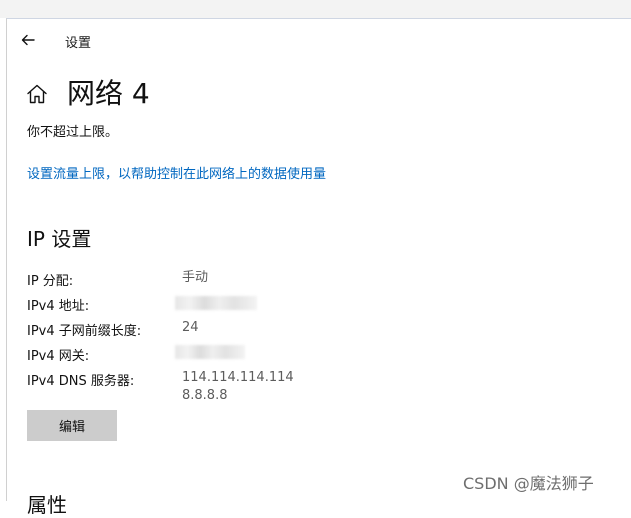 This screenshot has width=631, height=518. What do you see at coordinates (59, 239) in the screenshot?
I see `ip-settings-heading: IP 设置` at bounding box center [59, 239].